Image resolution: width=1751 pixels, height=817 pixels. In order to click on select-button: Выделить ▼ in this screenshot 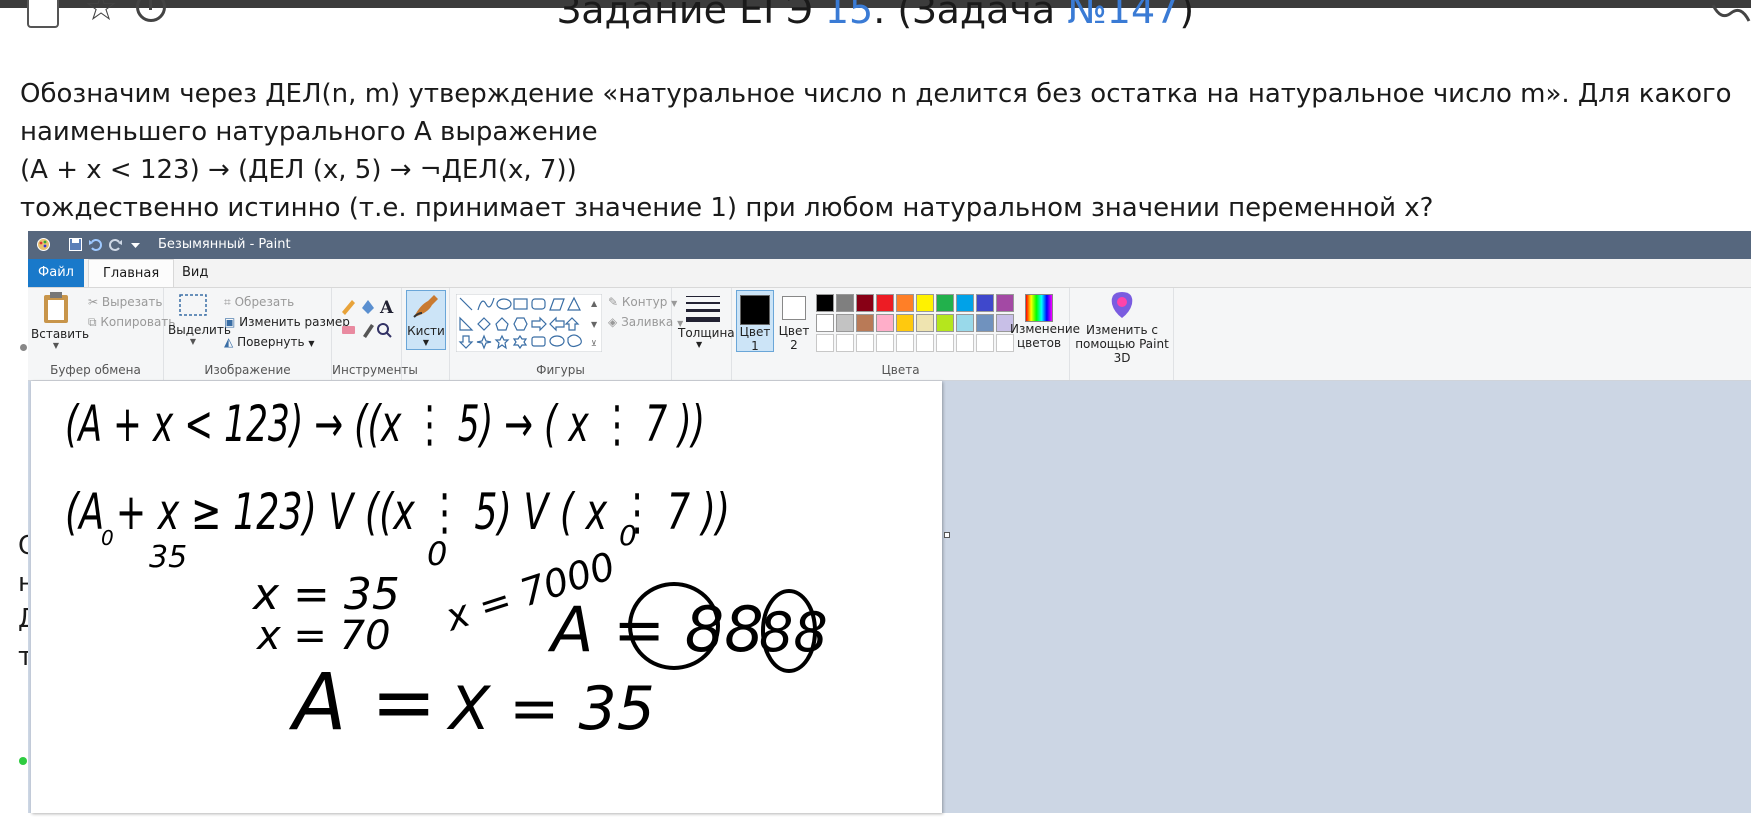, I will do `click(199, 319)`.